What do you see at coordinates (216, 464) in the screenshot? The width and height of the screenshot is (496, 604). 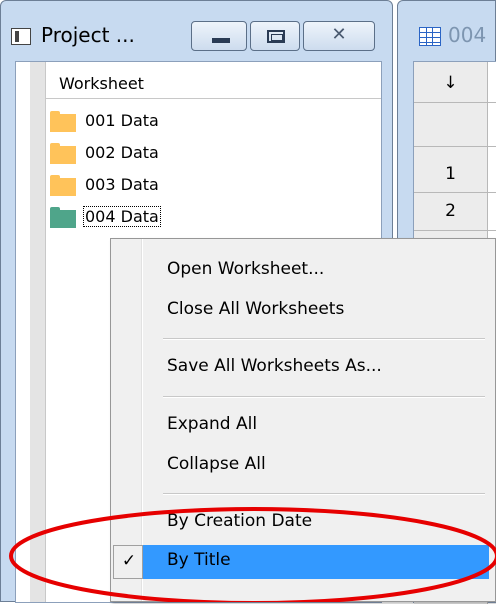 I see `menu-item-label: Collapse All` at bounding box center [216, 464].